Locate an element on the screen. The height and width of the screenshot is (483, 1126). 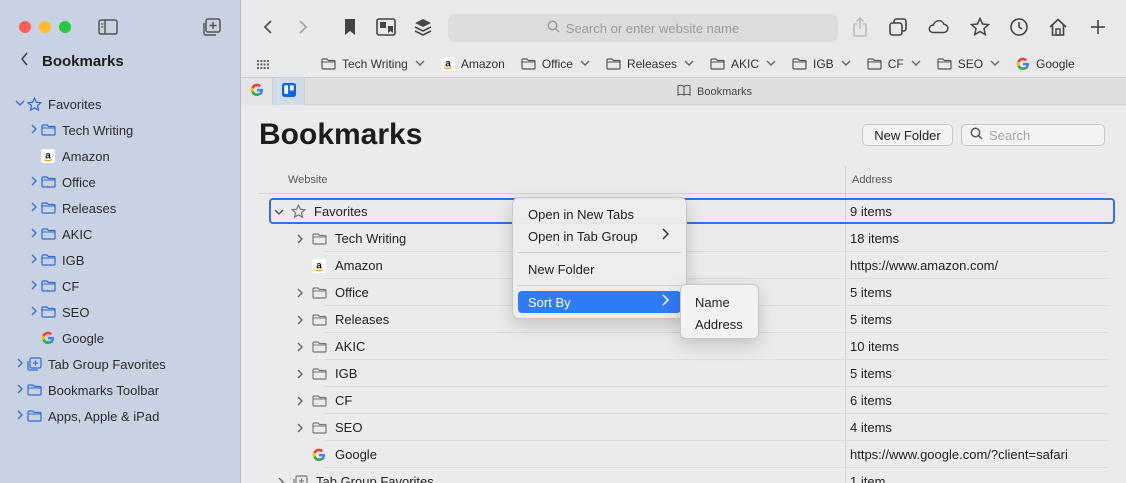
pinned-tab-google is located at coordinates (257, 91).